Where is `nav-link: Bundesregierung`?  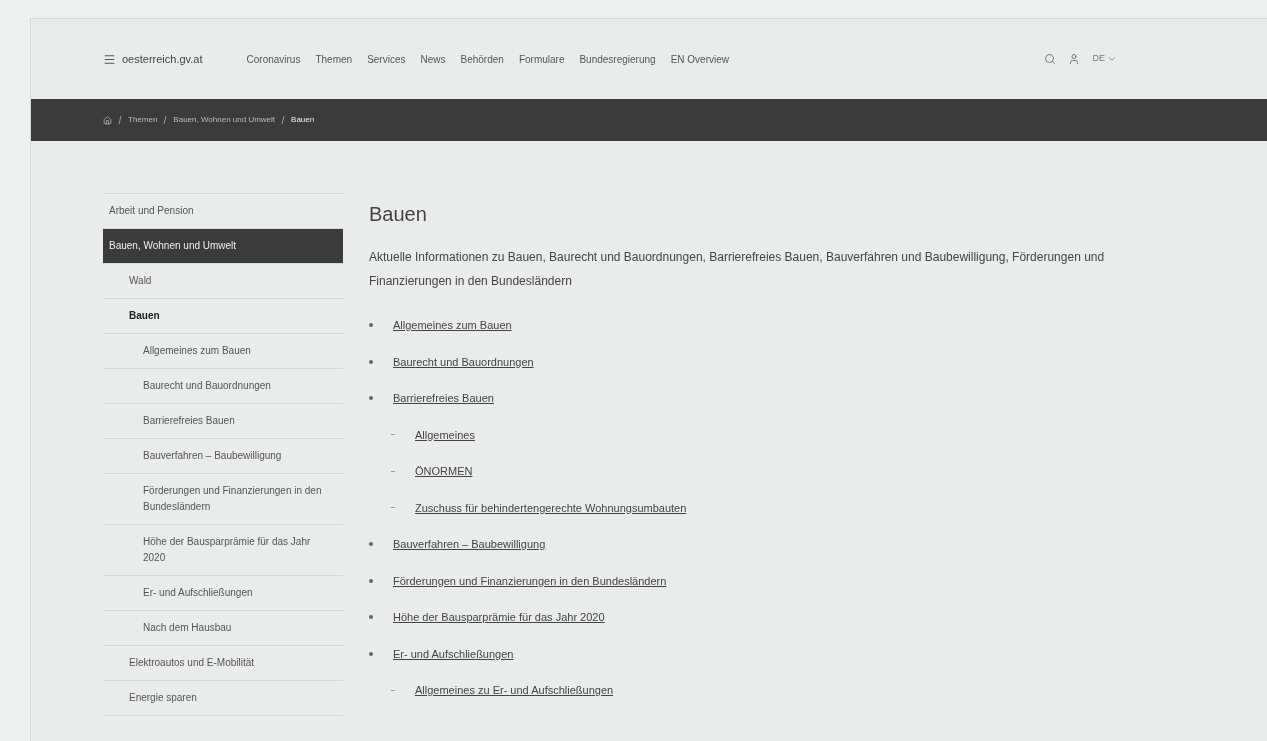
nav-link: Bundesregierung is located at coordinates (617, 59).